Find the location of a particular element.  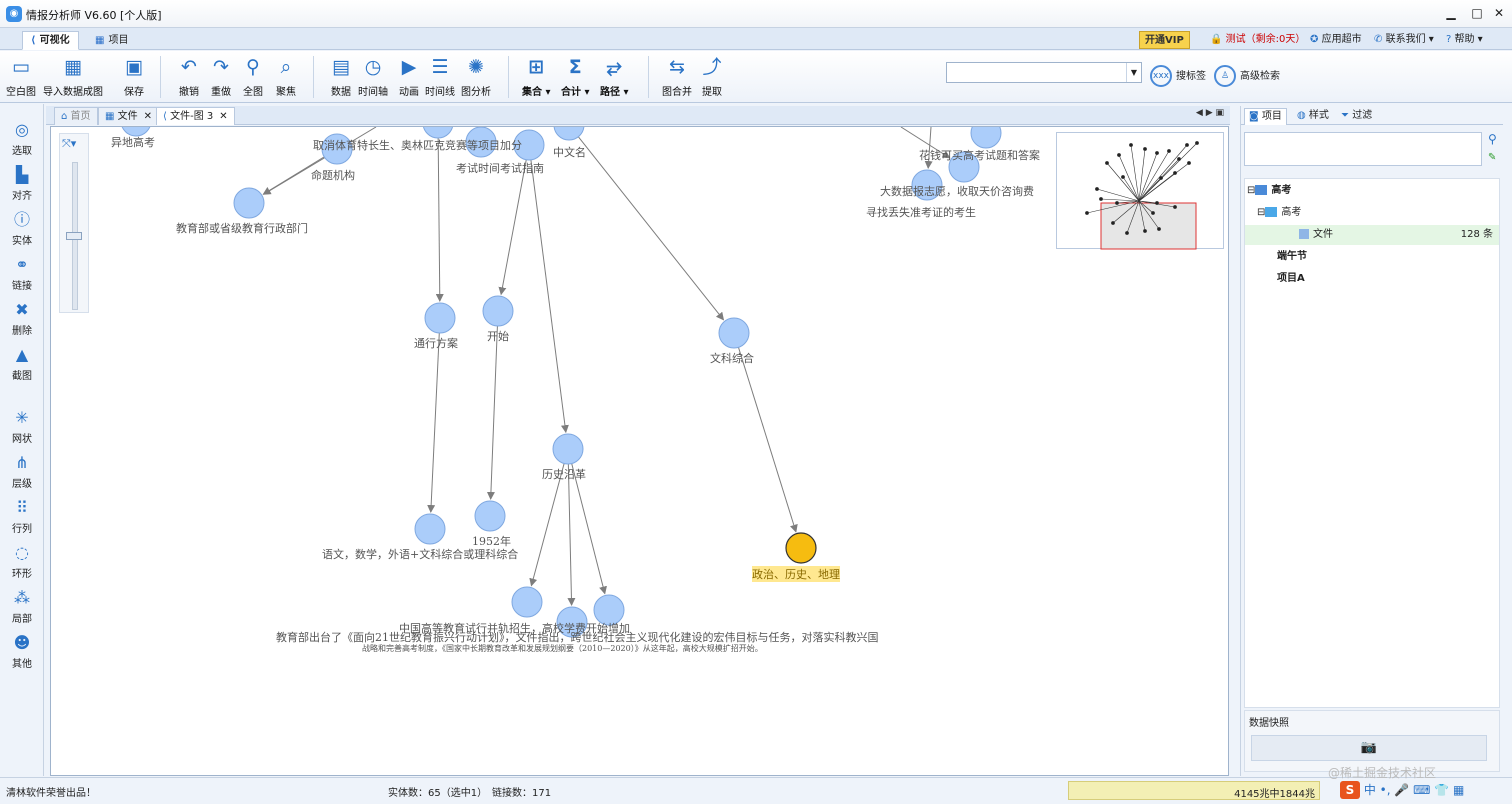

select-tool: ◎ 选取 is located at coordinates (22, 138).